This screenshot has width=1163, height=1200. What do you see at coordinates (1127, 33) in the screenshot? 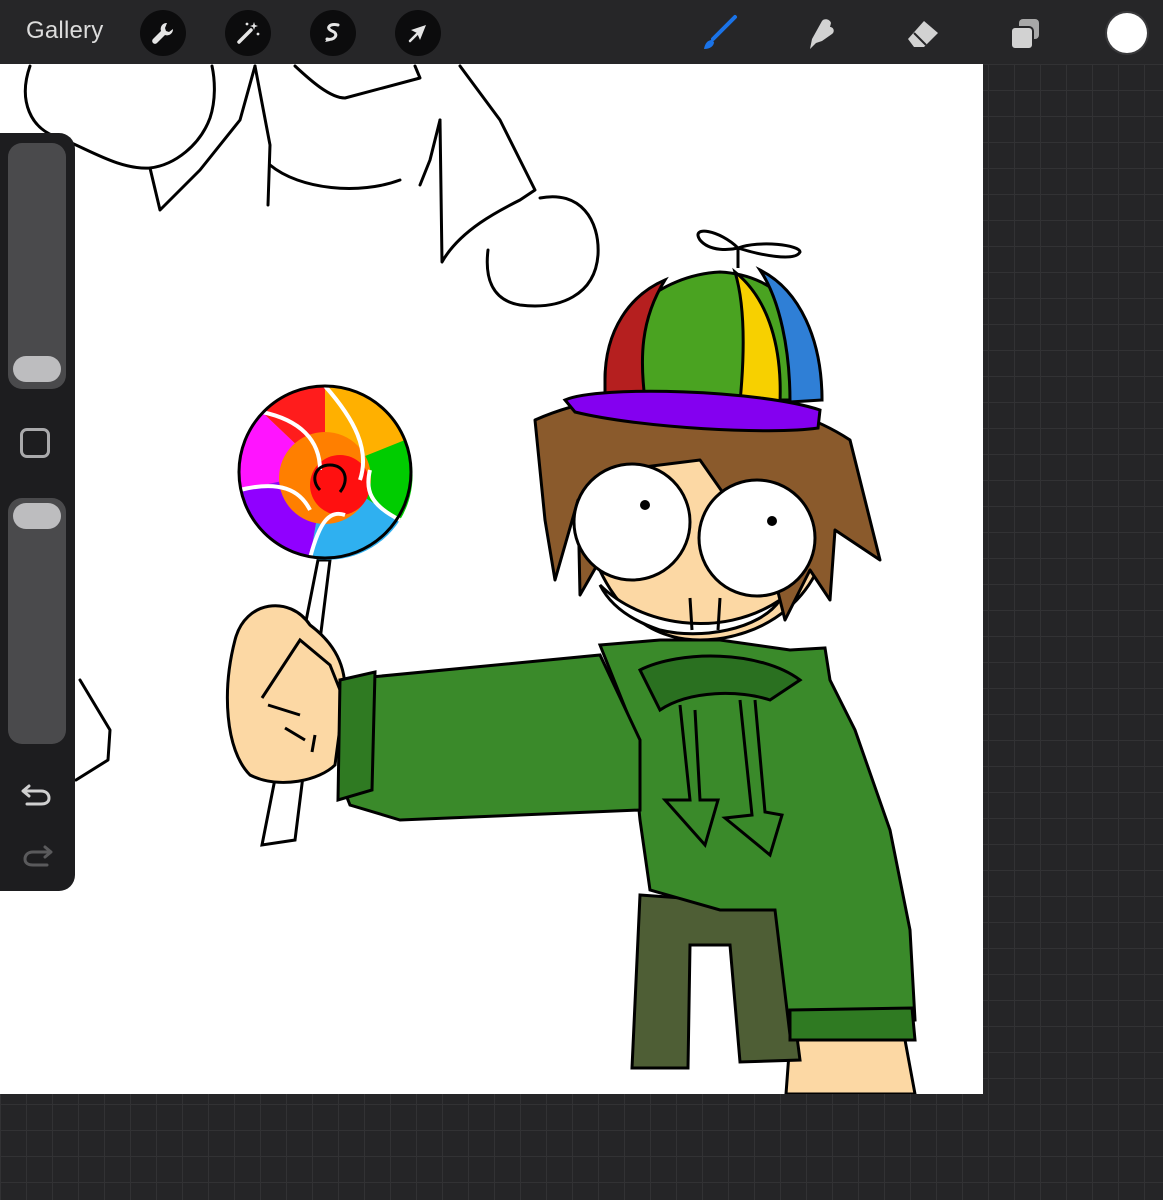
I see `color-picker-swatch` at bounding box center [1127, 33].